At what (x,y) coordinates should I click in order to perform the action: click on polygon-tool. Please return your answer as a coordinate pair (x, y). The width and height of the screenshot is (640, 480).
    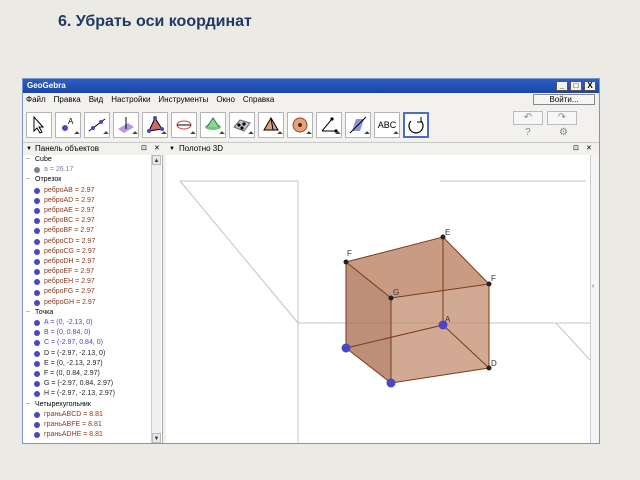
    Looking at the image, I should click on (155, 125).